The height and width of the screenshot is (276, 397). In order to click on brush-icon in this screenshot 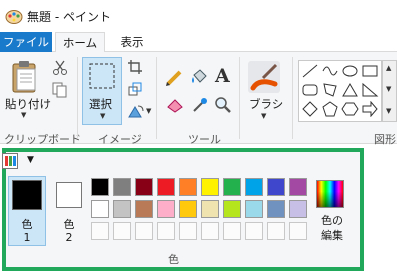, I will do `click(264, 77)`.